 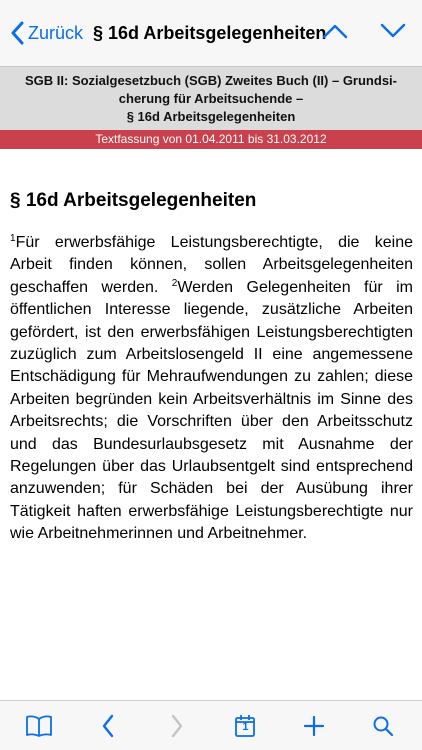 What do you see at coordinates (56, 32) in the screenshot?
I see `back-label: Zurück` at bounding box center [56, 32].